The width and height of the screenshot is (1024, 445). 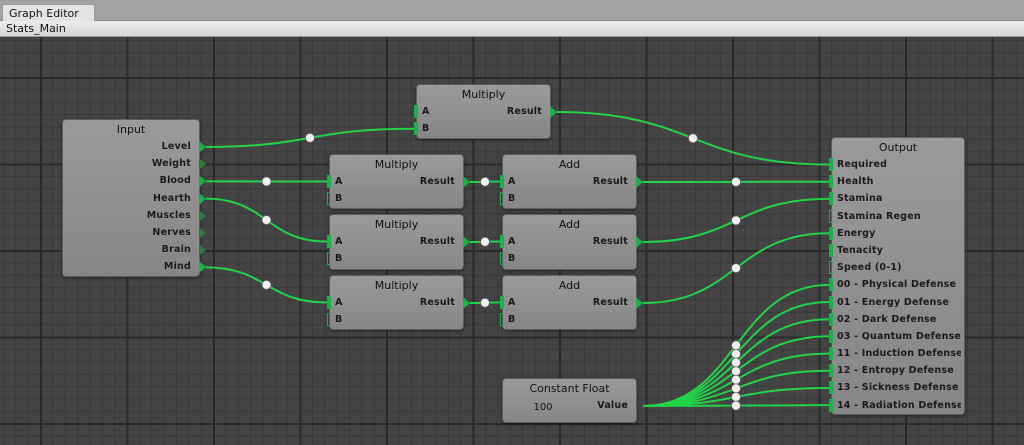 What do you see at coordinates (860, 199) in the screenshot?
I see `port-label: Stamina` at bounding box center [860, 199].